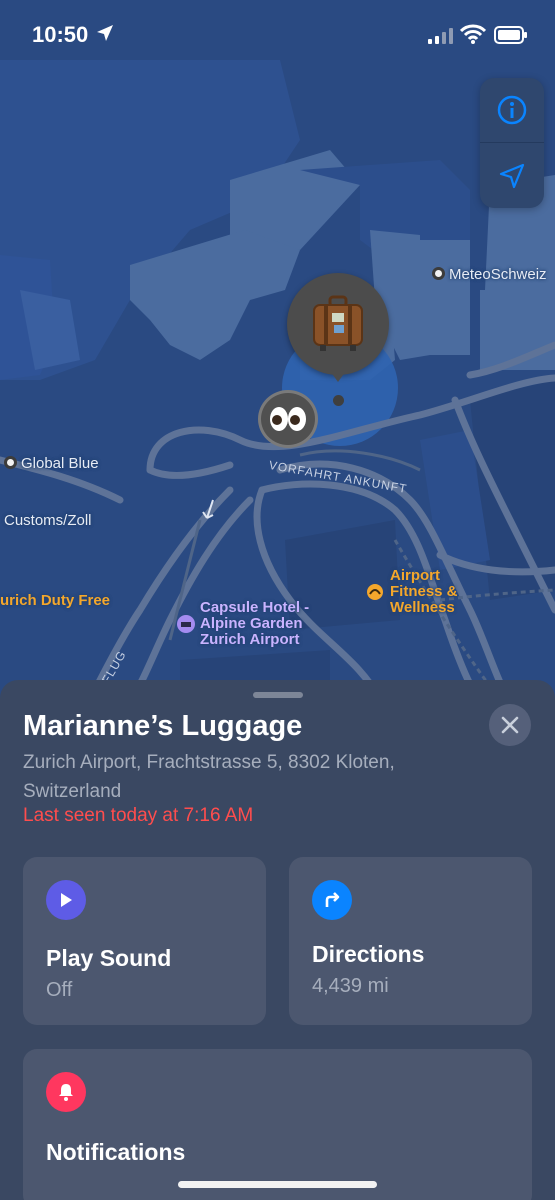  What do you see at coordinates (415, 575) in the screenshot?
I see `poi-label-line: Airport` at bounding box center [415, 575].